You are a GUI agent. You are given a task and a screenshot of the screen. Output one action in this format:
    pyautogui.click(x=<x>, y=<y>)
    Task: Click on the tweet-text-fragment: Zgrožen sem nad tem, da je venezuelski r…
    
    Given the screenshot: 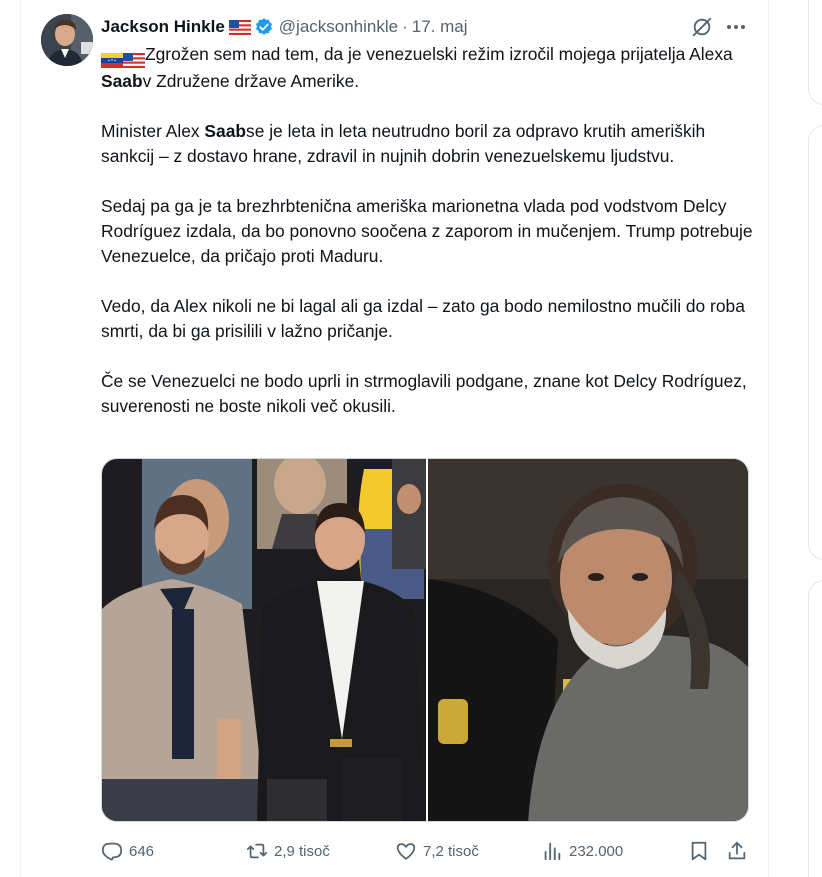 What is the action you would take?
    pyautogui.click(x=439, y=54)
    